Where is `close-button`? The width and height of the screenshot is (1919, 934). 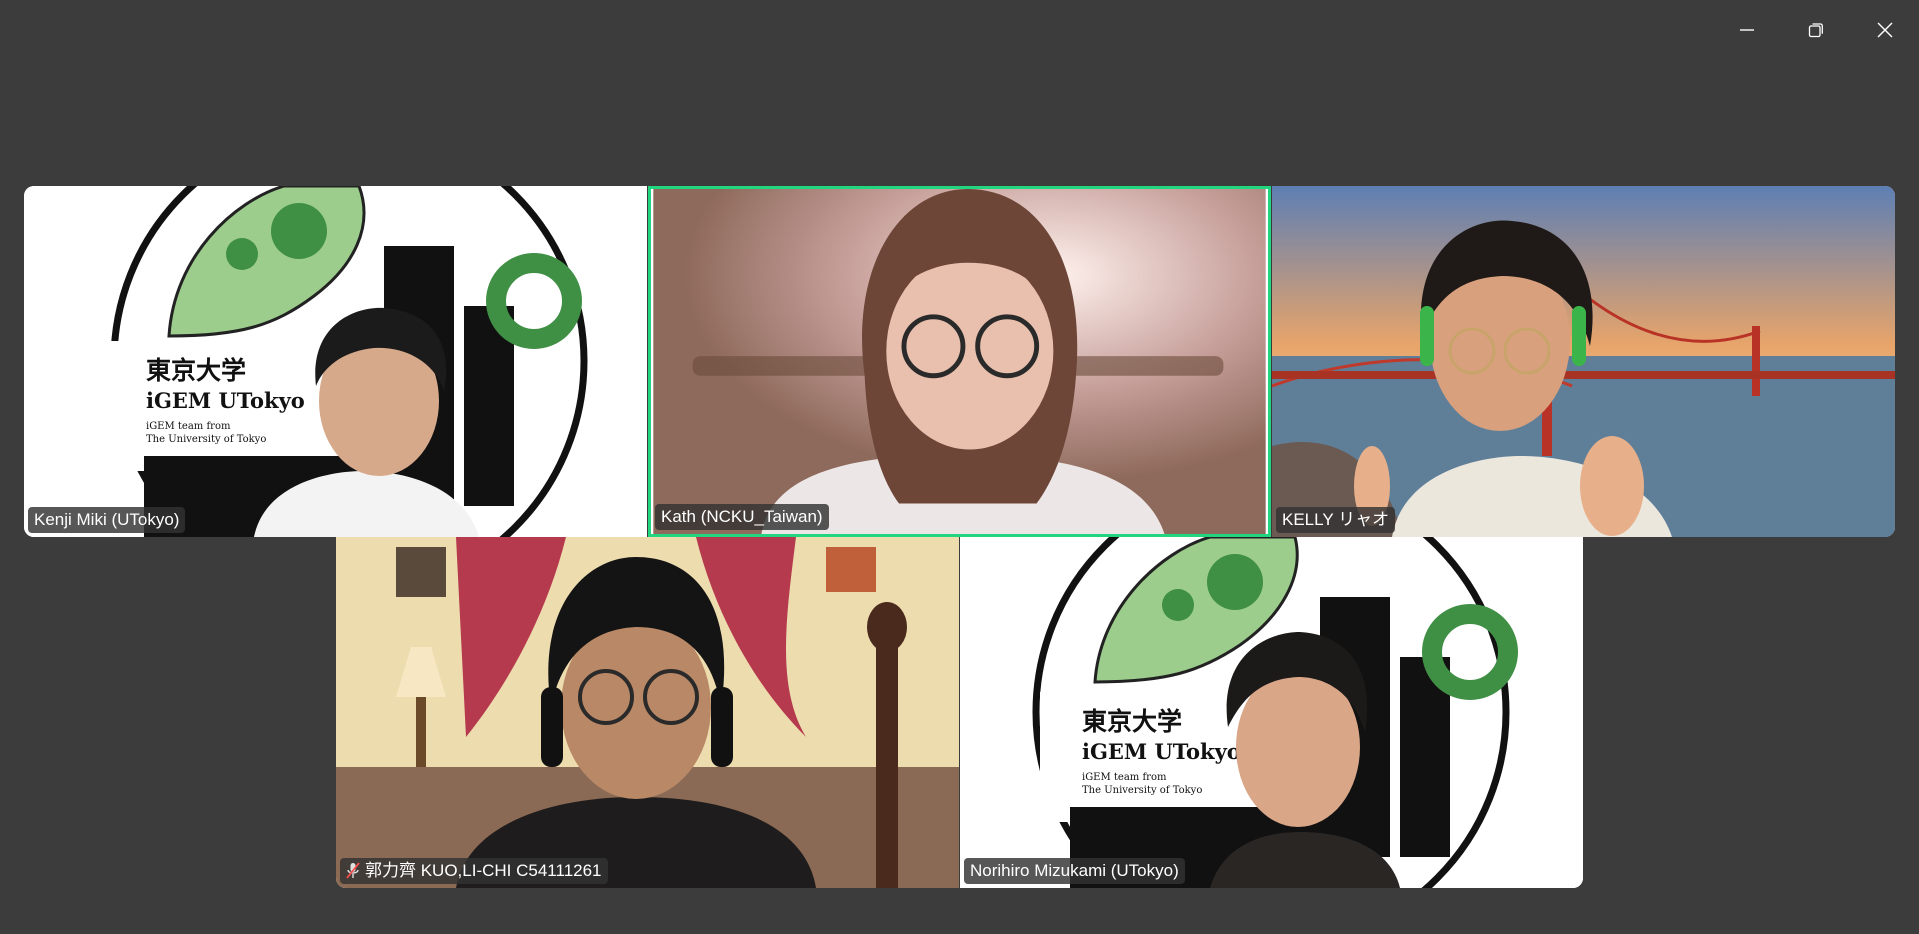 close-button is located at coordinates (1884, 30).